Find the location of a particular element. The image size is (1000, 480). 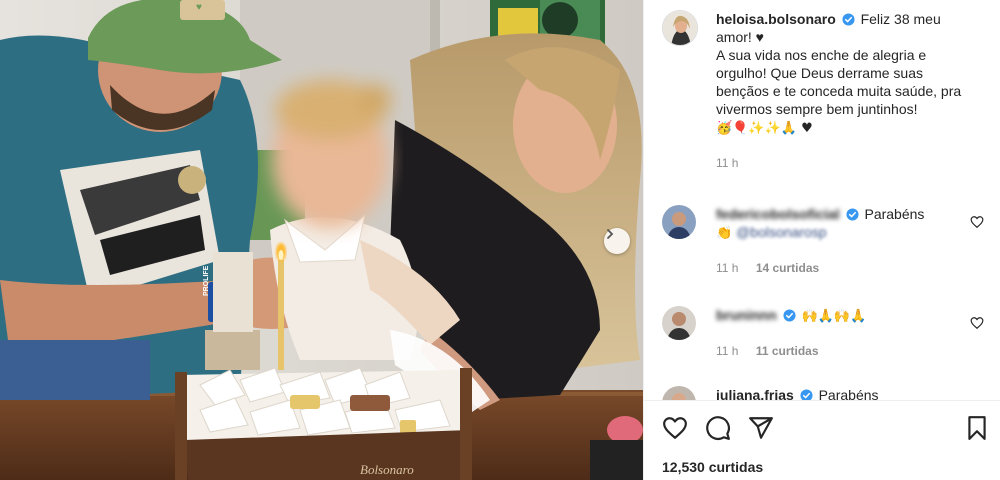

comment-icon is located at coordinates (718, 428).